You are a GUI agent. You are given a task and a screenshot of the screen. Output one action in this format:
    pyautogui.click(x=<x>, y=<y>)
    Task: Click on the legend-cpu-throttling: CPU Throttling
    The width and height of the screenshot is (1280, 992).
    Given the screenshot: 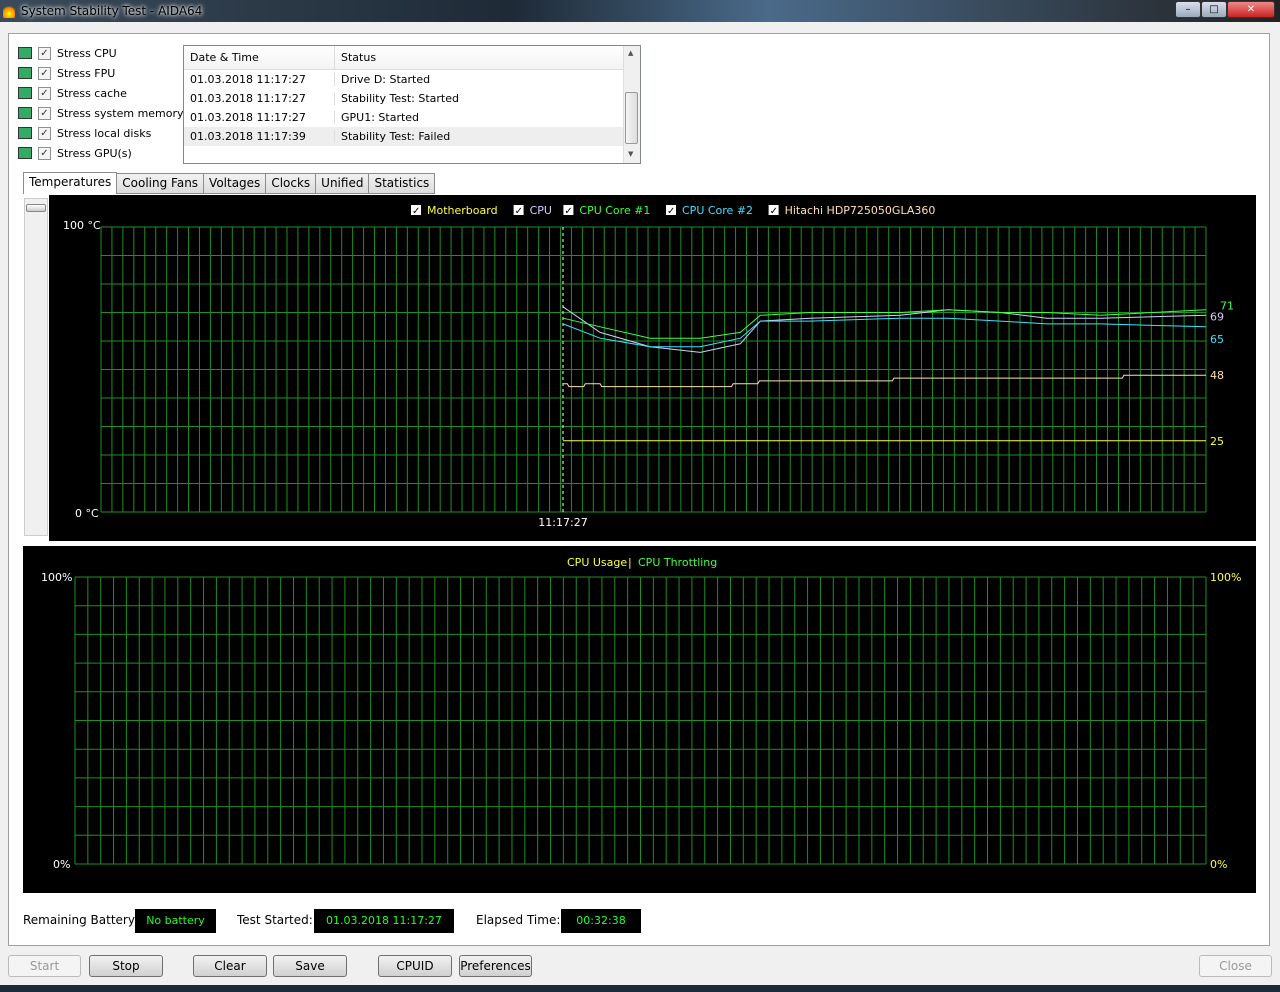 What is the action you would take?
    pyautogui.click(x=677, y=562)
    